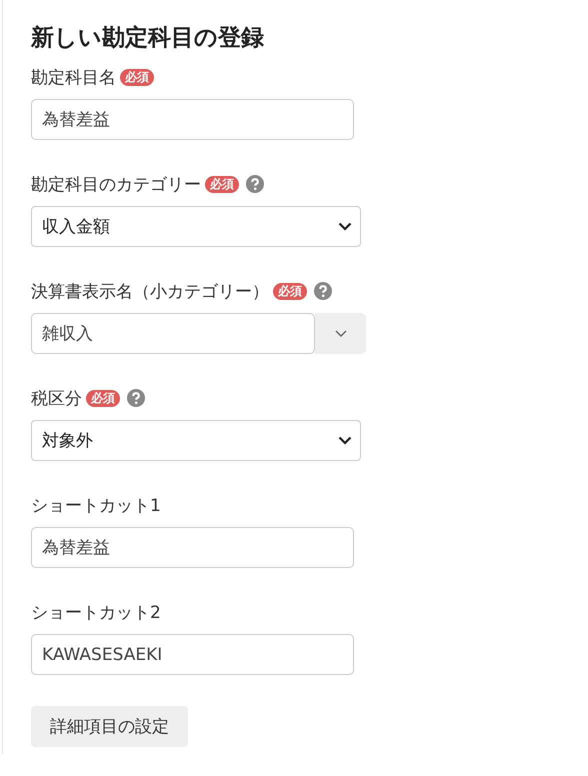  Describe the element at coordinates (173, 333) in the screenshot. I see `combo-field: 雑収入` at that location.